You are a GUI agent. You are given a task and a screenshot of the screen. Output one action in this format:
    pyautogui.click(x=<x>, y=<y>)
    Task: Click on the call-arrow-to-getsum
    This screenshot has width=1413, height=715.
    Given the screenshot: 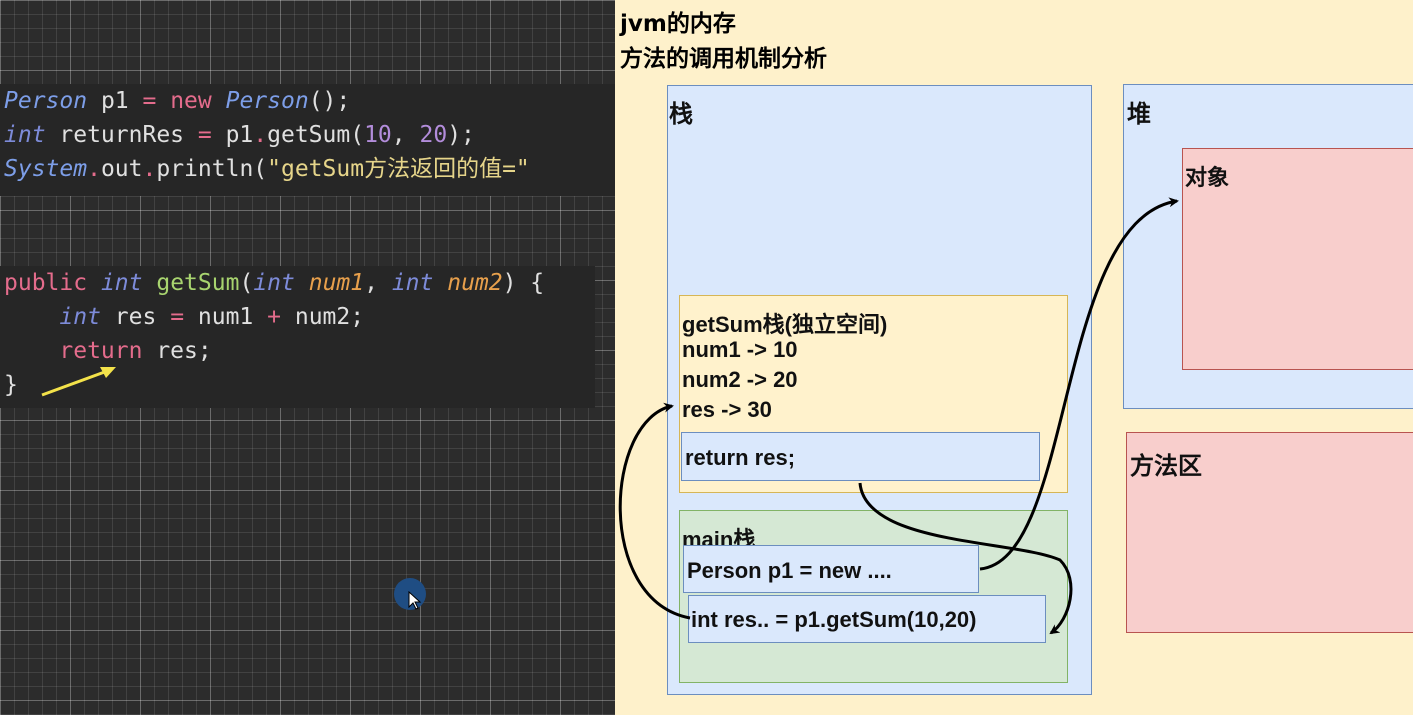 What is the action you would take?
    pyautogui.click(x=654, y=511)
    